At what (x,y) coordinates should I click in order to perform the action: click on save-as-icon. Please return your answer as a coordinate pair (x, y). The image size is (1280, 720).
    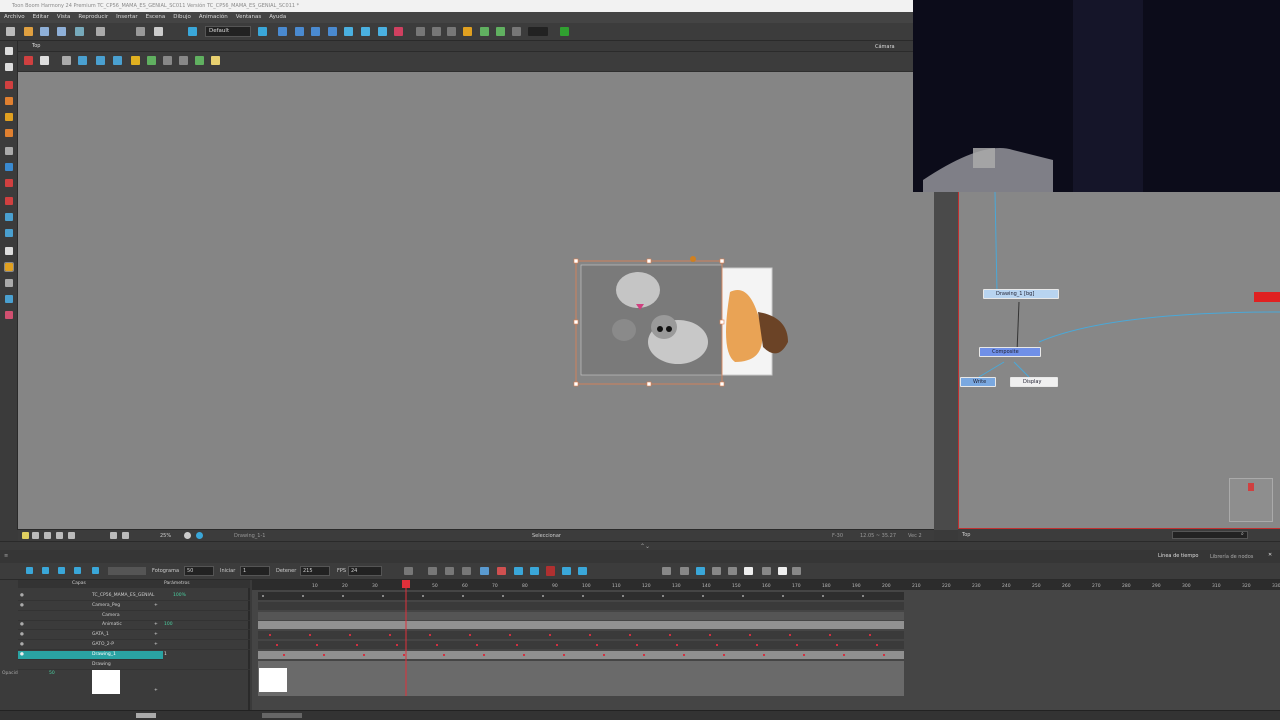
    Looking at the image, I should click on (61, 31).